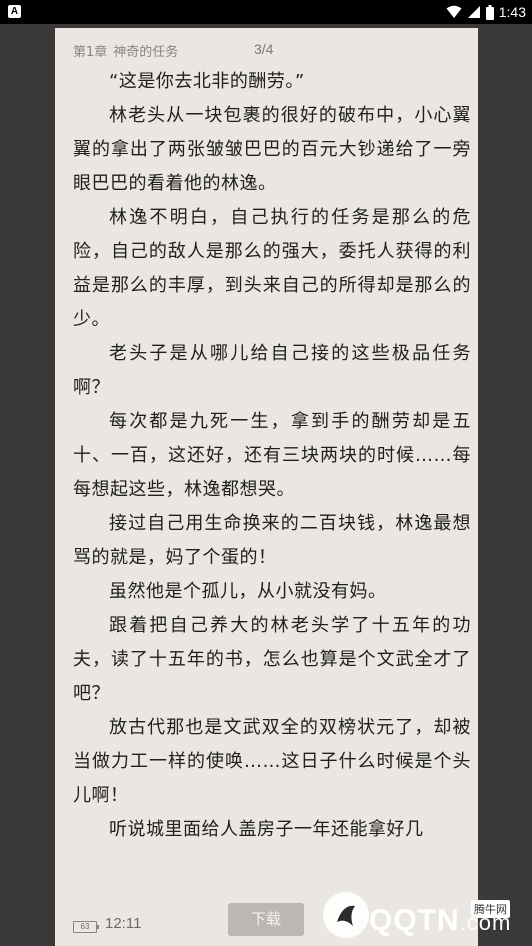 This screenshot has width=532, height=946. I want to click on watermark-tag: 腾牛网, so click(490, 909).